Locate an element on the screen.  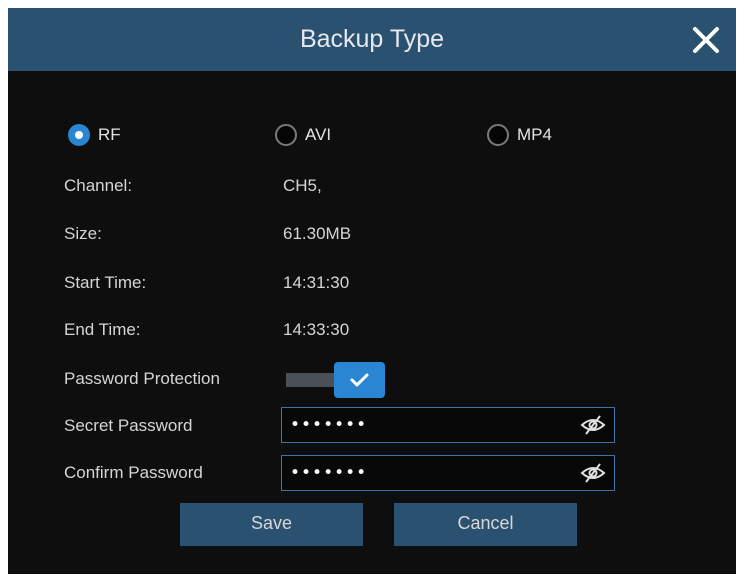
password-protection-toggle is located at coordinates (336, 380).